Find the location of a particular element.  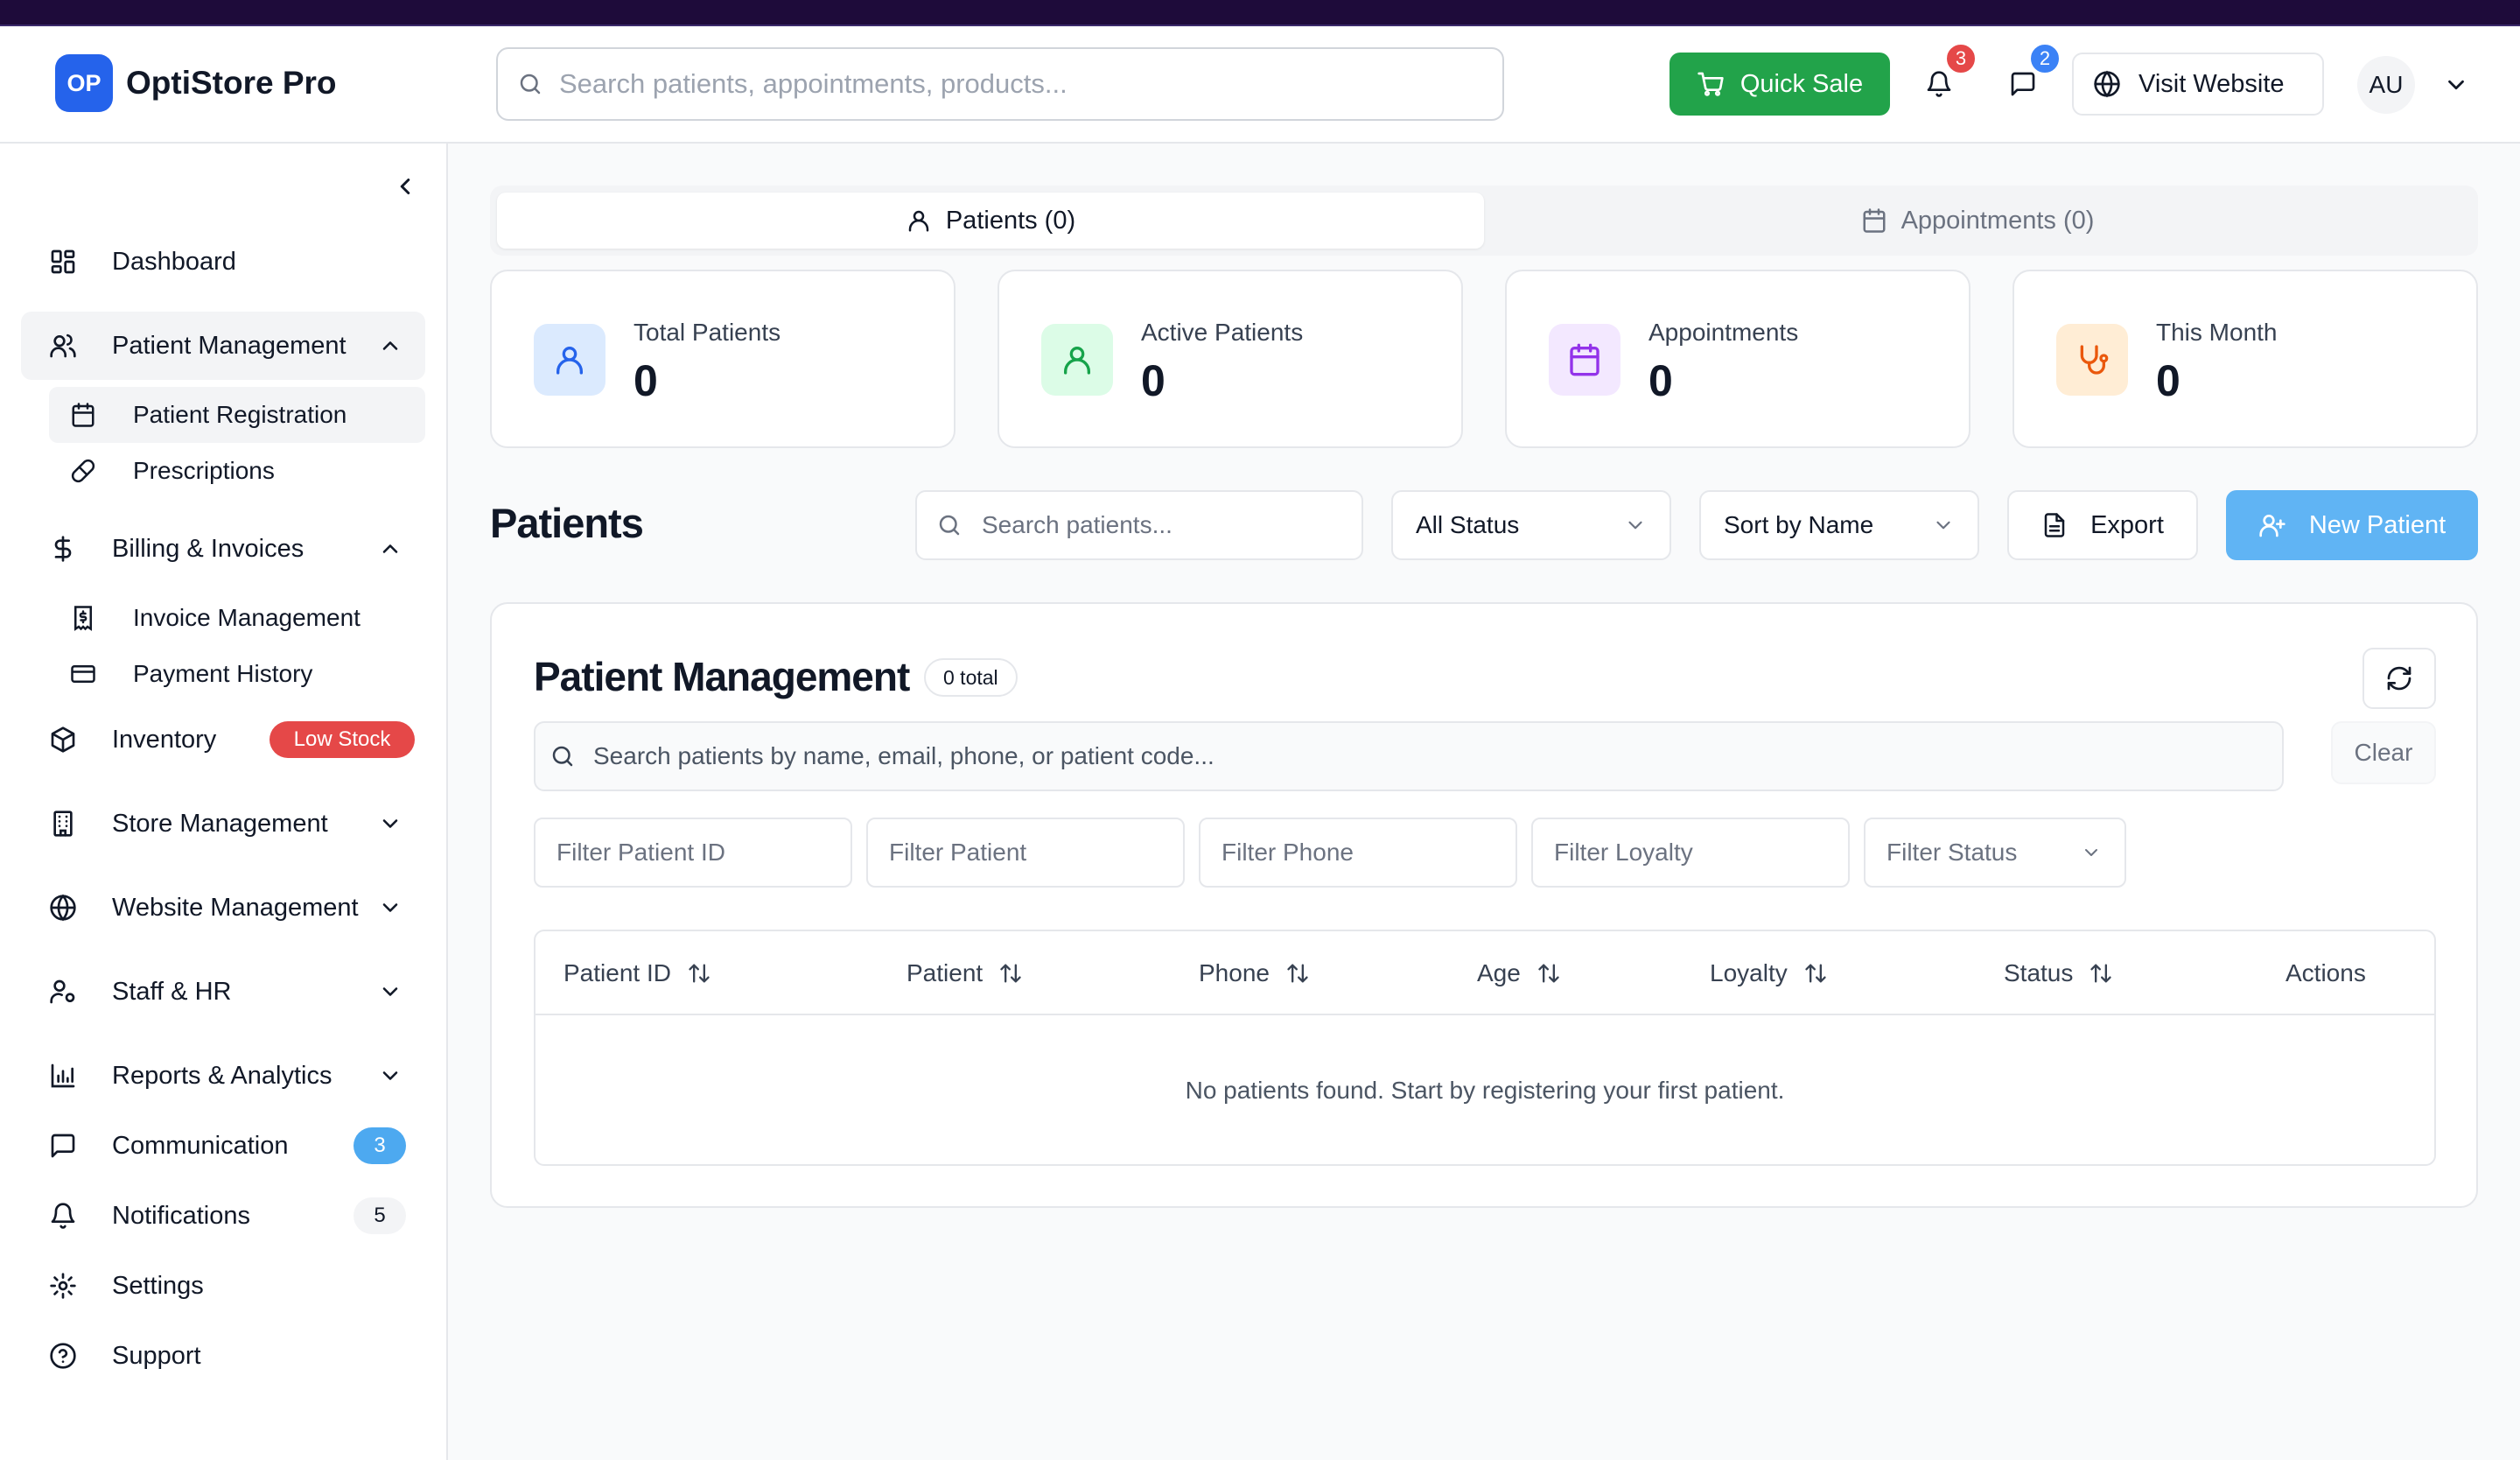

sidebar-item-reports: Reports & Analytics is located at coordinates (223, 1076).